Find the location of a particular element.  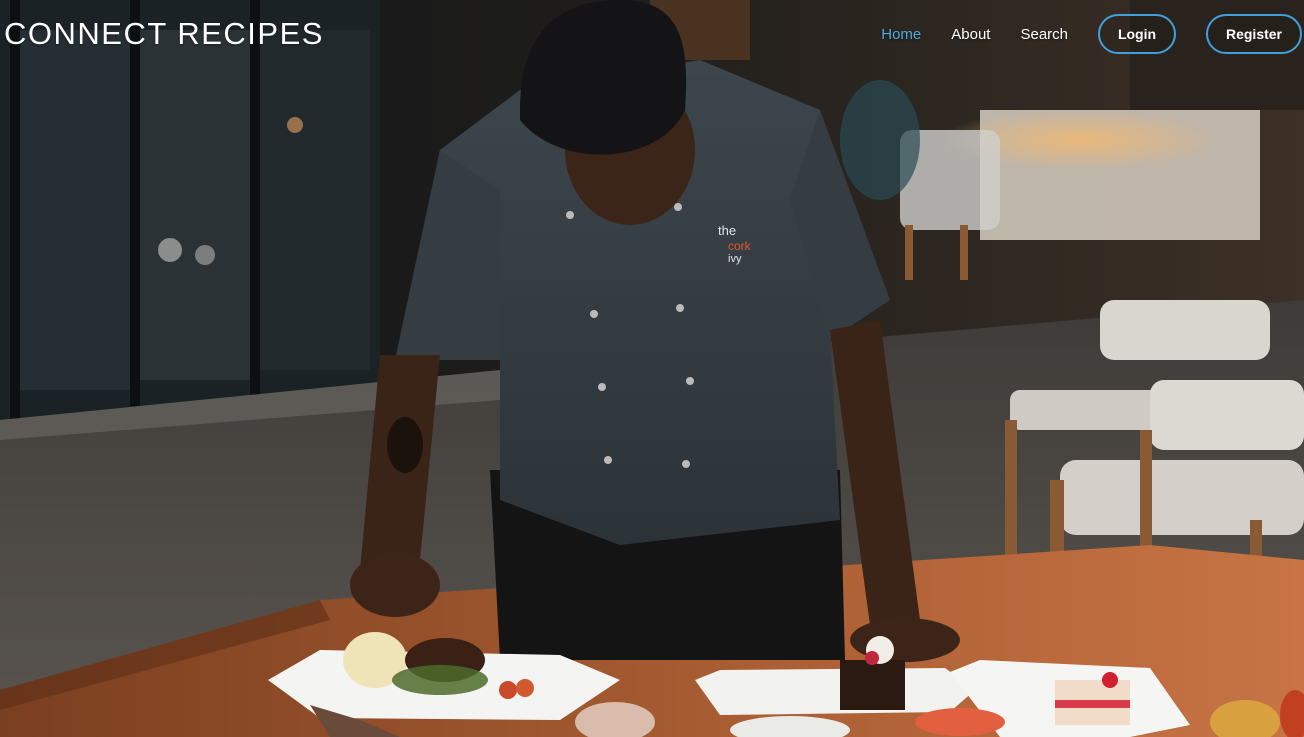

svg-text: the is located at coordinates (727, 230).